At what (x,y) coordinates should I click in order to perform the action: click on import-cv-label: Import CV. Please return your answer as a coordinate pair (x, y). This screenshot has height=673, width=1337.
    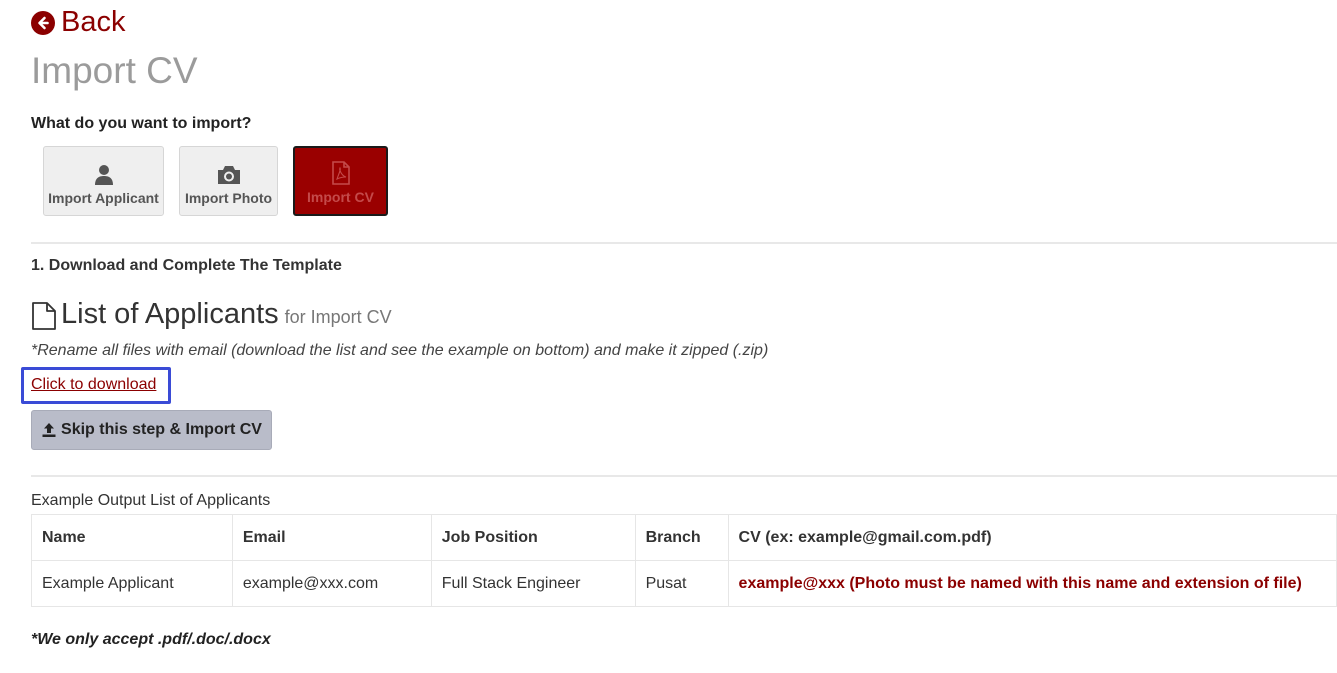
    Looking at the image, I should click on (340, 197).